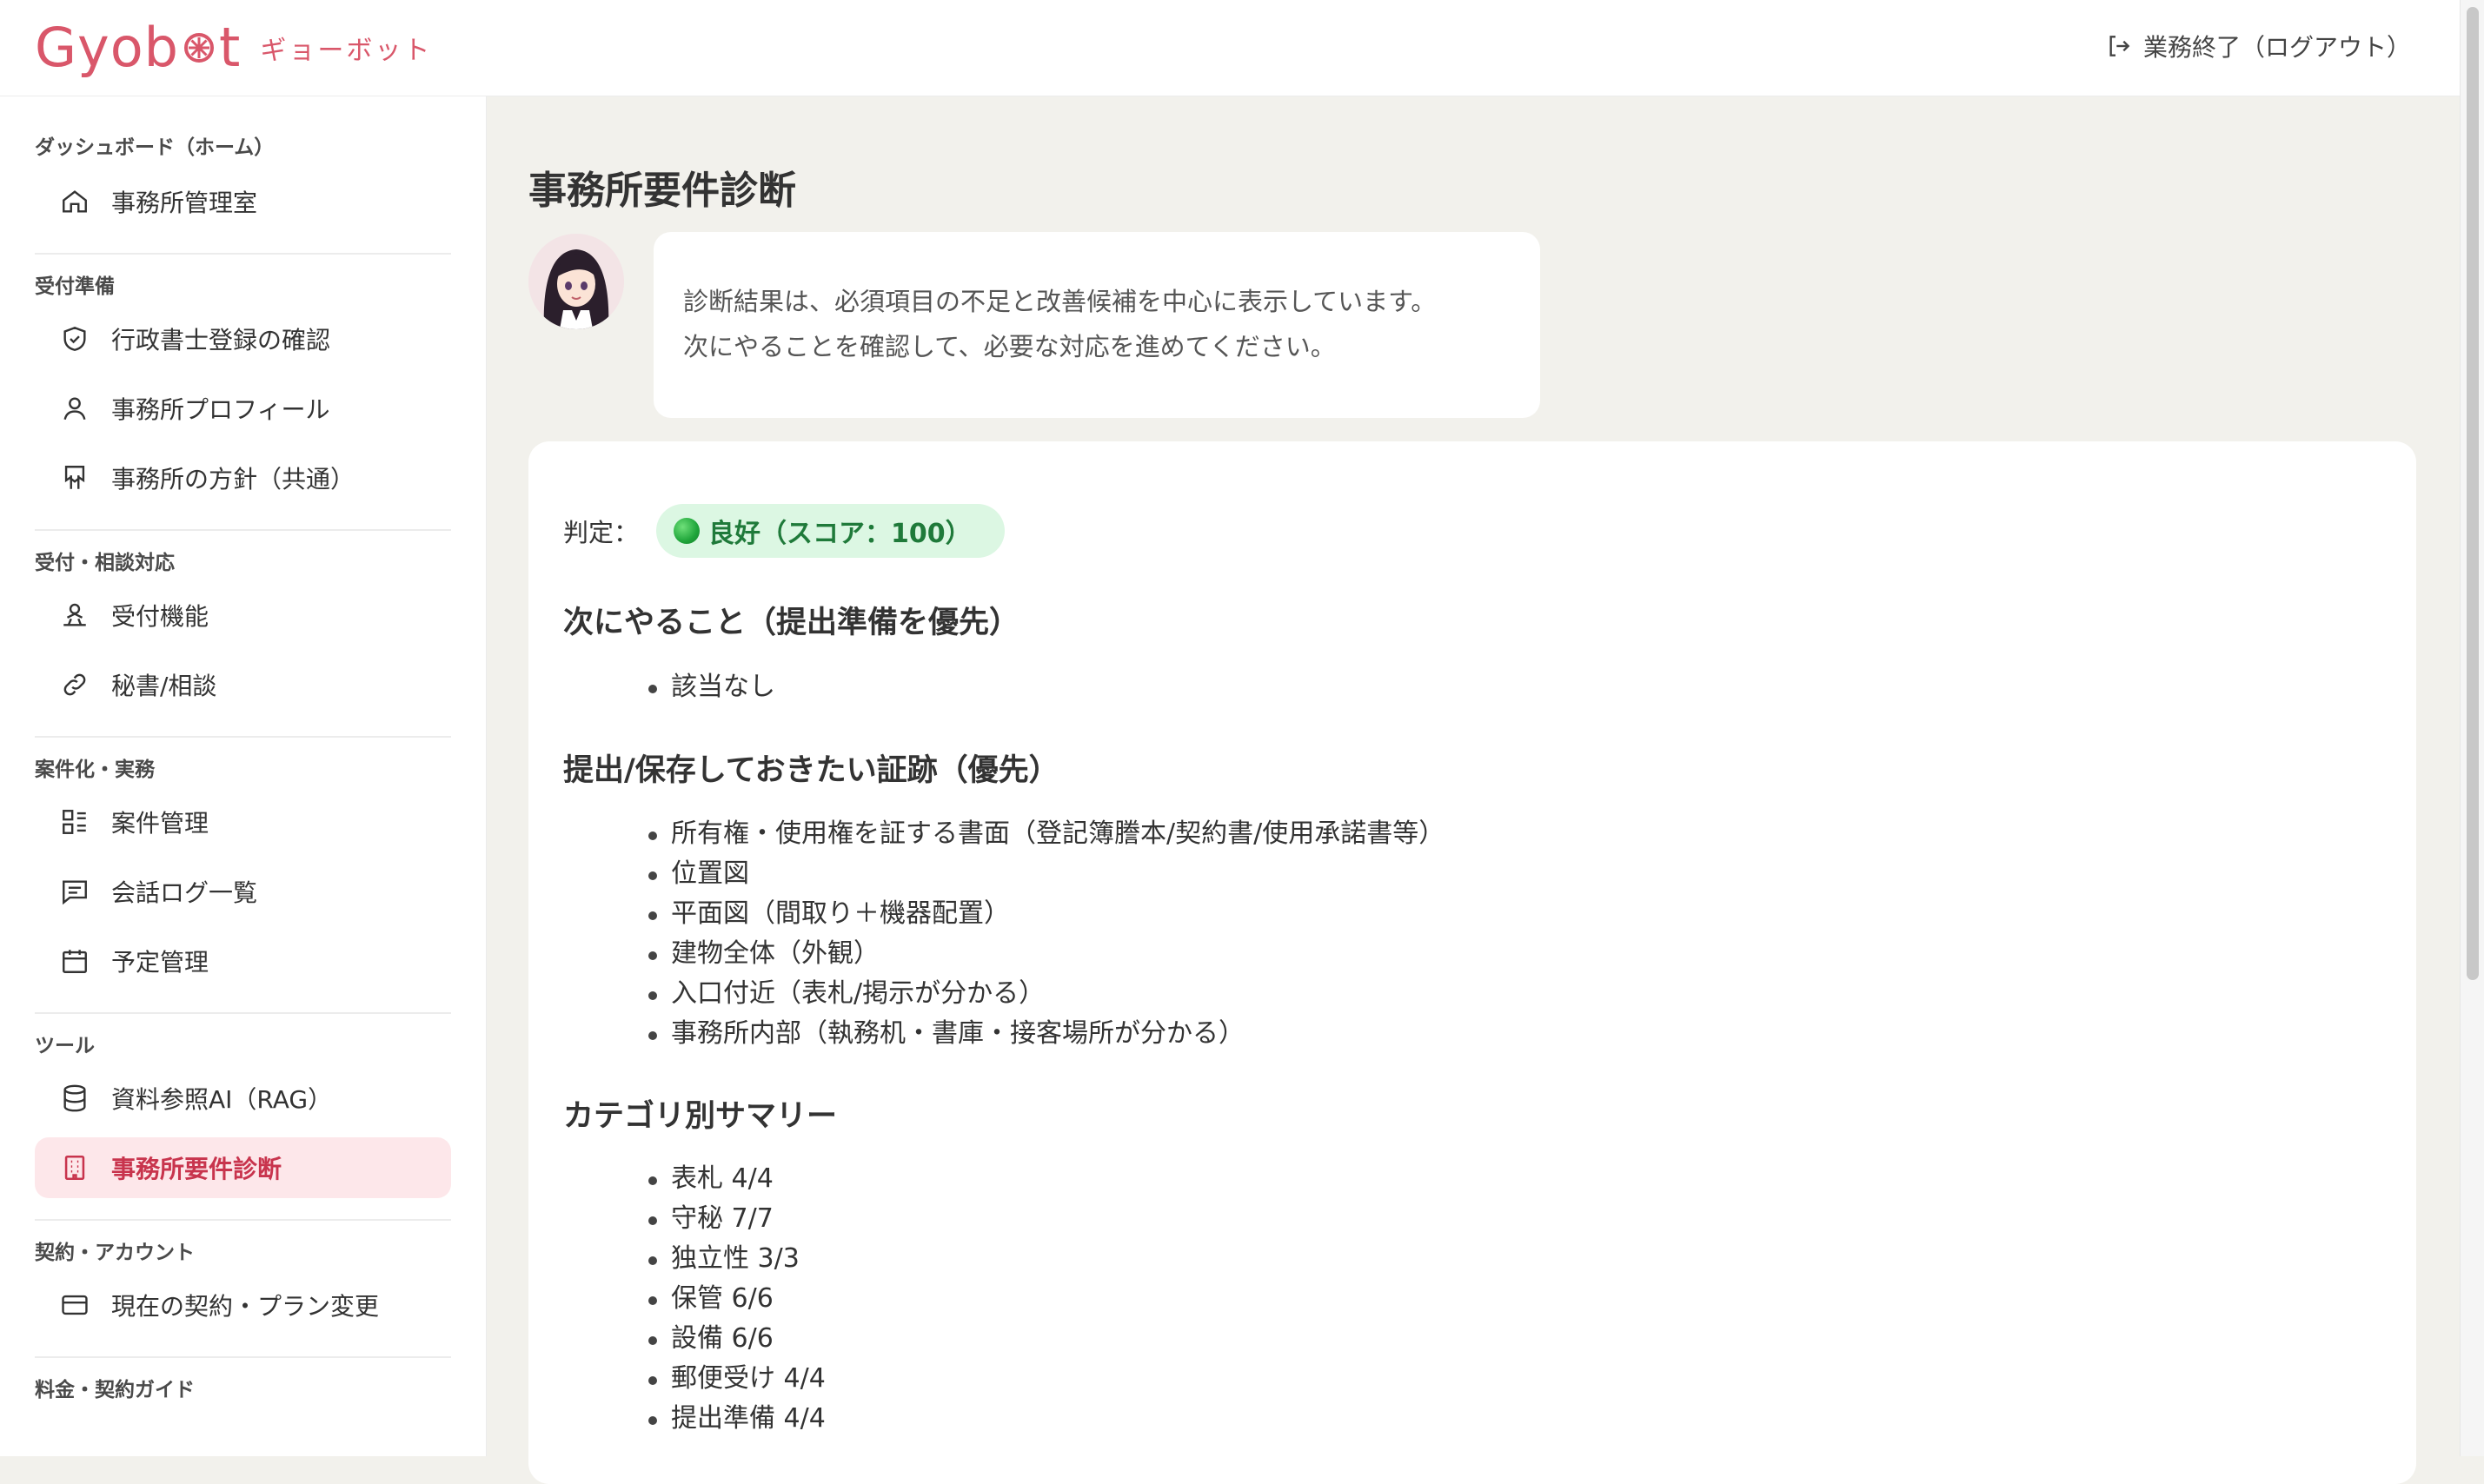  I want to click on sidebar-item-chat-log: 会話ログ一覧, so click(243, 891).